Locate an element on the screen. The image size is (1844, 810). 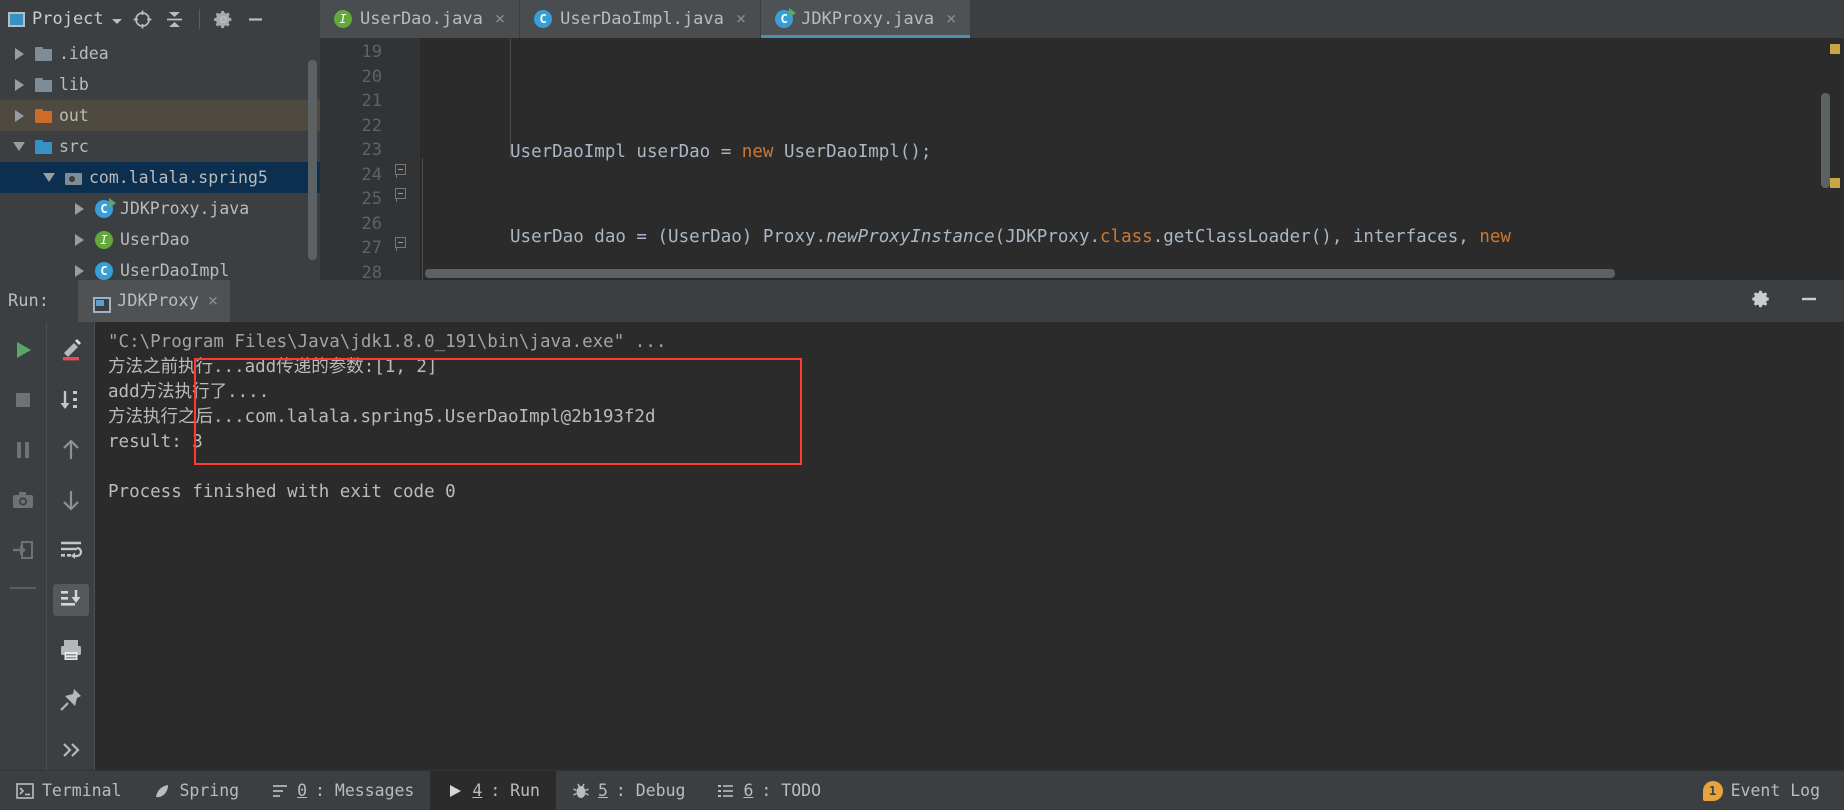
tree-item-label: JDKProxy.java is located at coordinates (185, 208).